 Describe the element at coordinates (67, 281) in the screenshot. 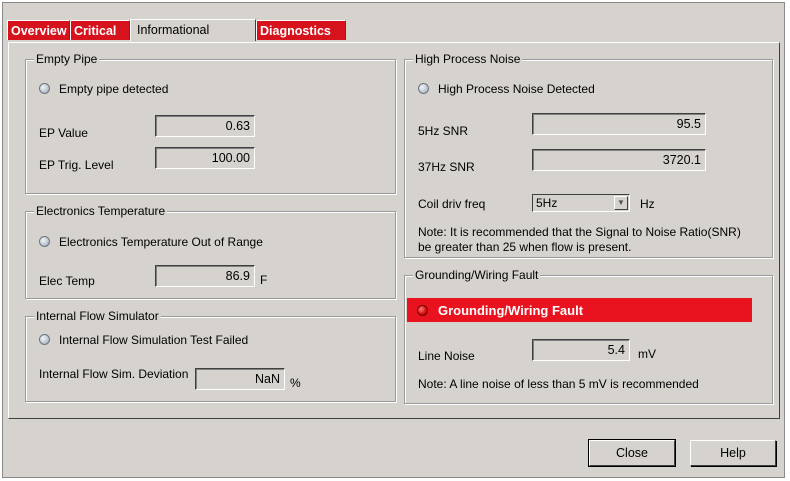

I see `elec-temp-label: Elec Temp` at that location.